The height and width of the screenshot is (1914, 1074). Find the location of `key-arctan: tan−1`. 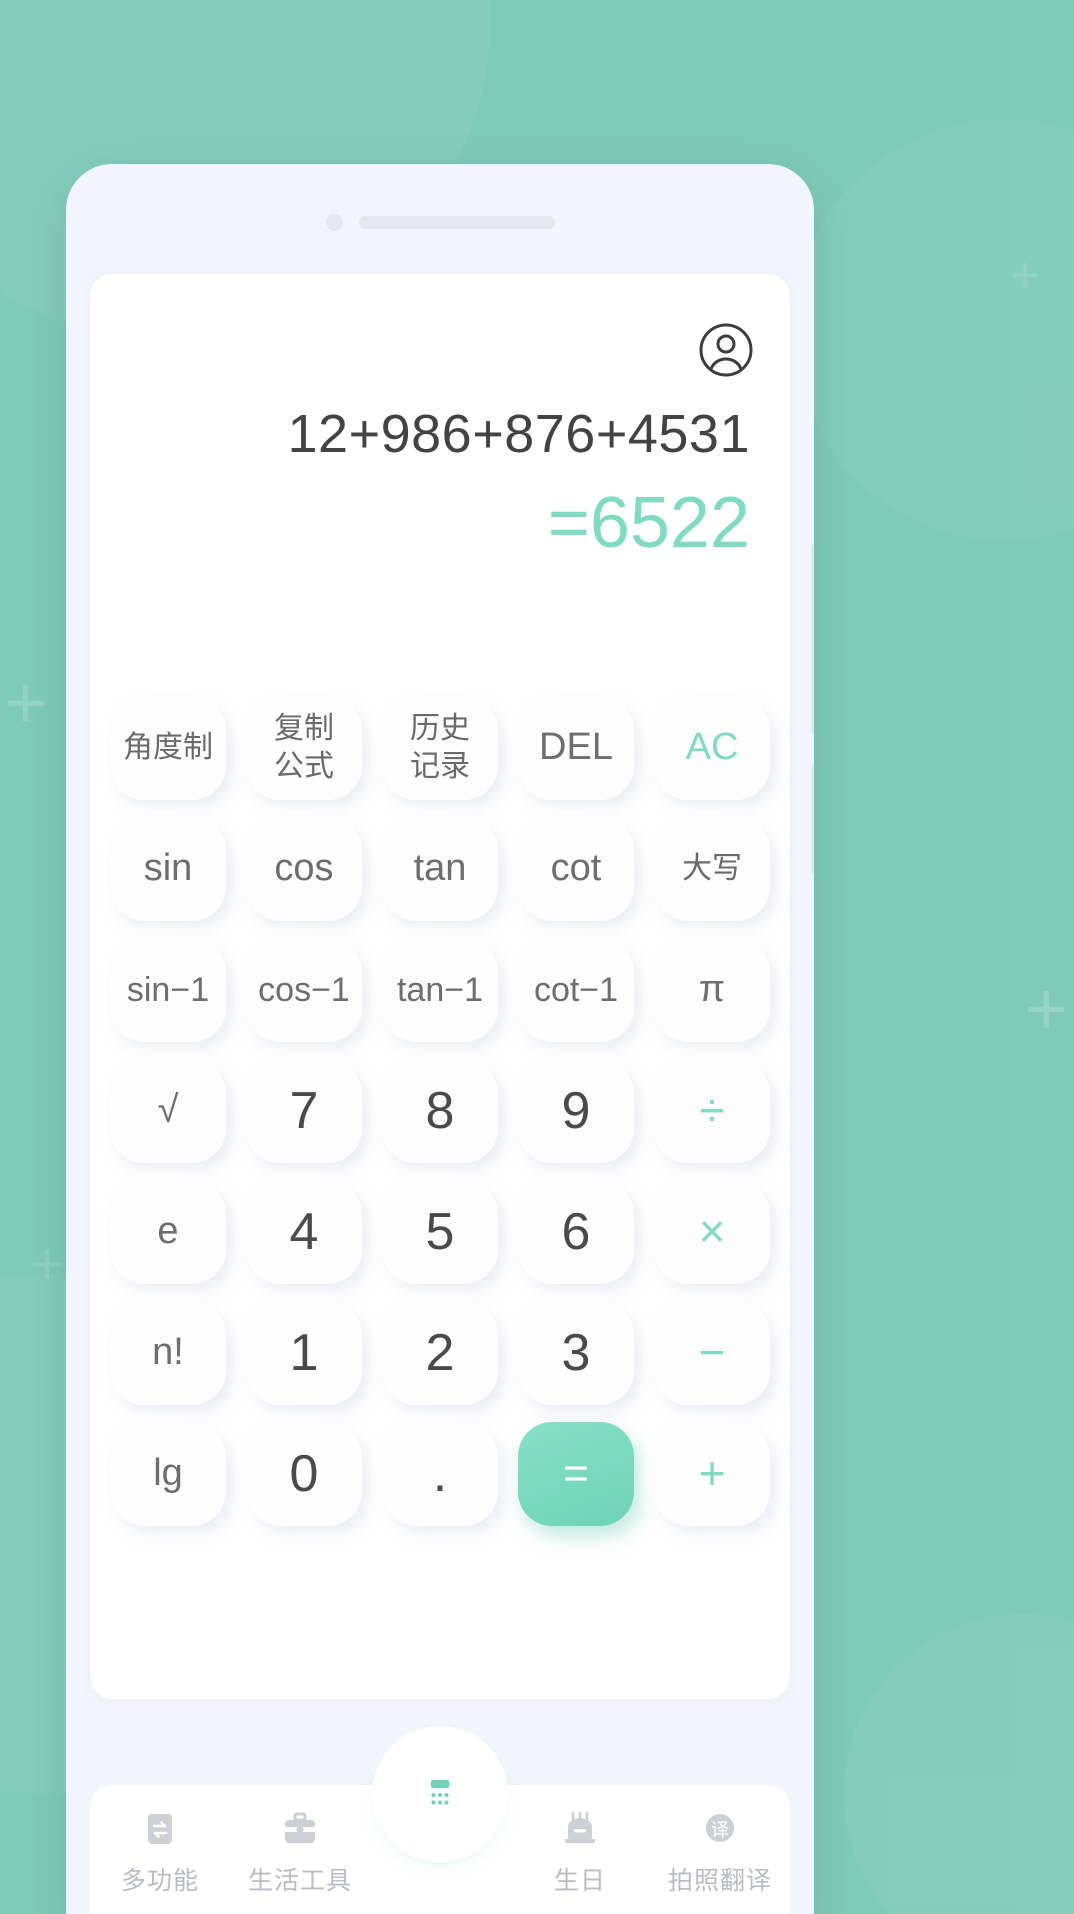

key-arctan: tan−1 is located at coordinates (440, 990).